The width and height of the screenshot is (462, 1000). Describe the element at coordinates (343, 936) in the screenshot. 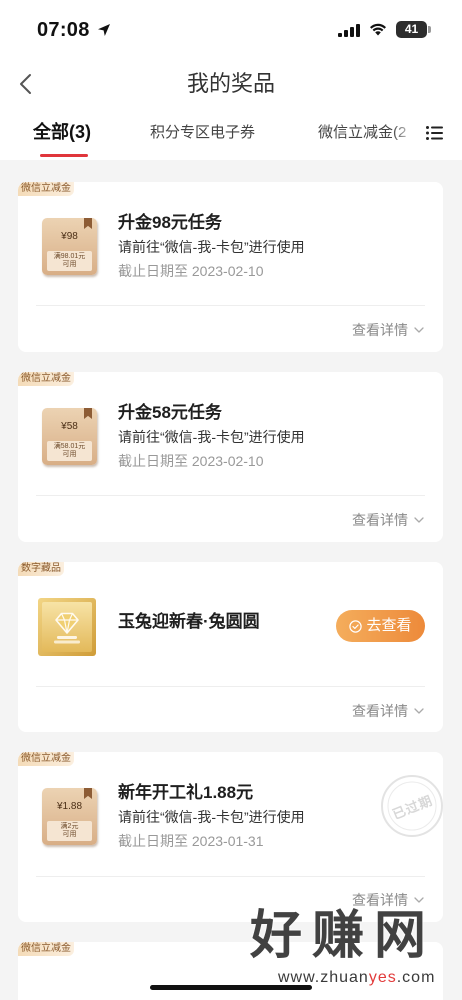

I see `watermark-brand: 好赚网` at that location.